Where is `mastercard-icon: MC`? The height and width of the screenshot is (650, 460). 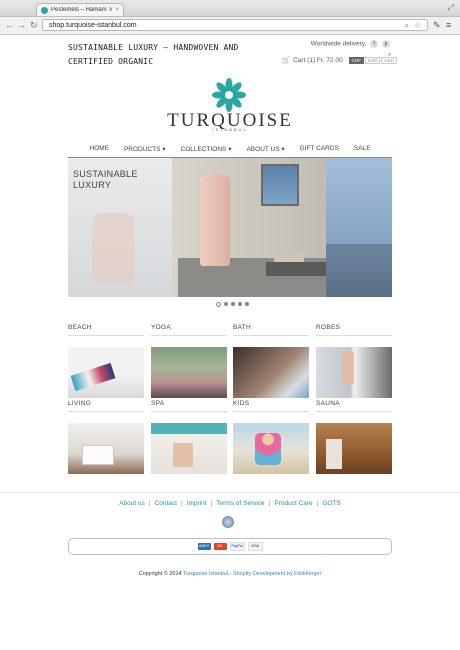 mastercard-icon: MC is located at coordinates (220, 546).